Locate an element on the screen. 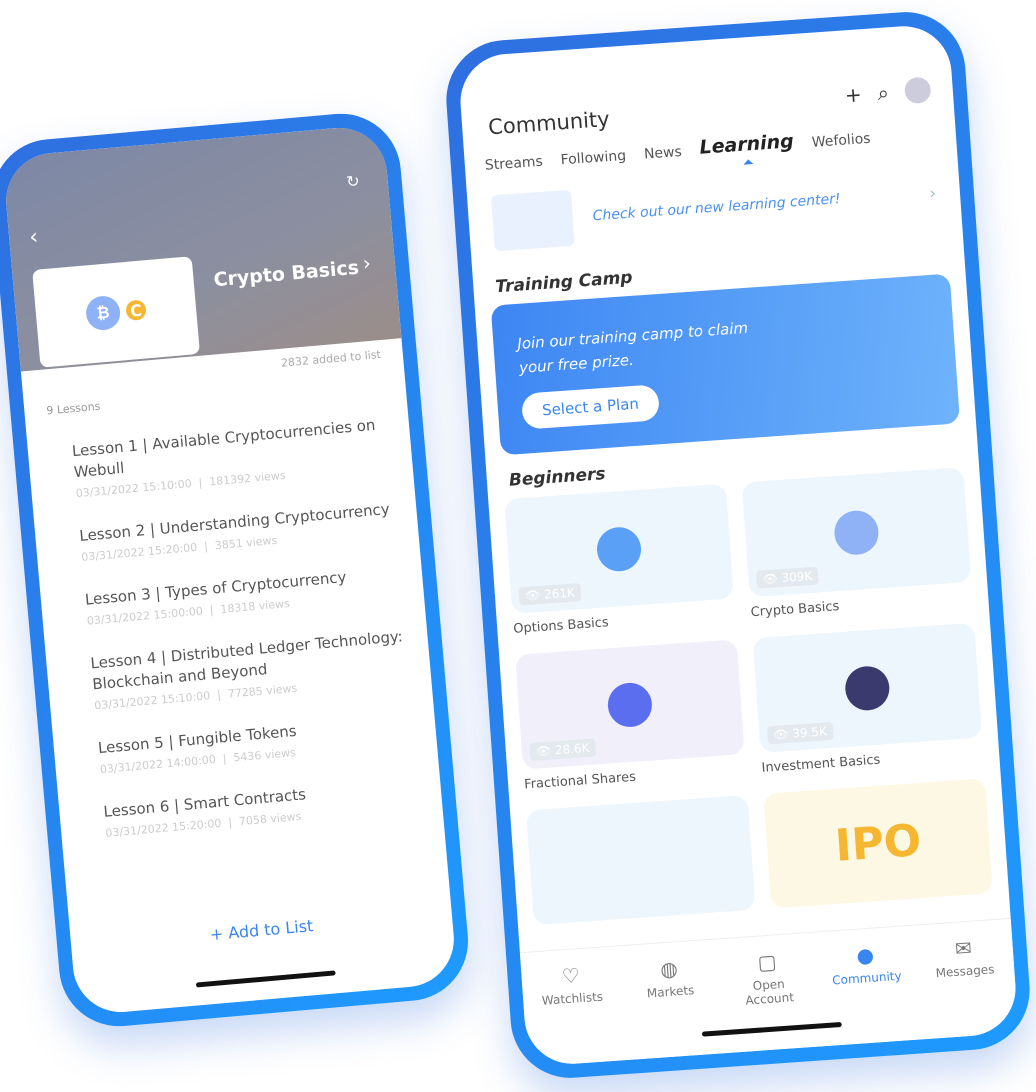 The image size is (1036, 1092). view-count: 👁 309K is located at coordinates (787, 577).